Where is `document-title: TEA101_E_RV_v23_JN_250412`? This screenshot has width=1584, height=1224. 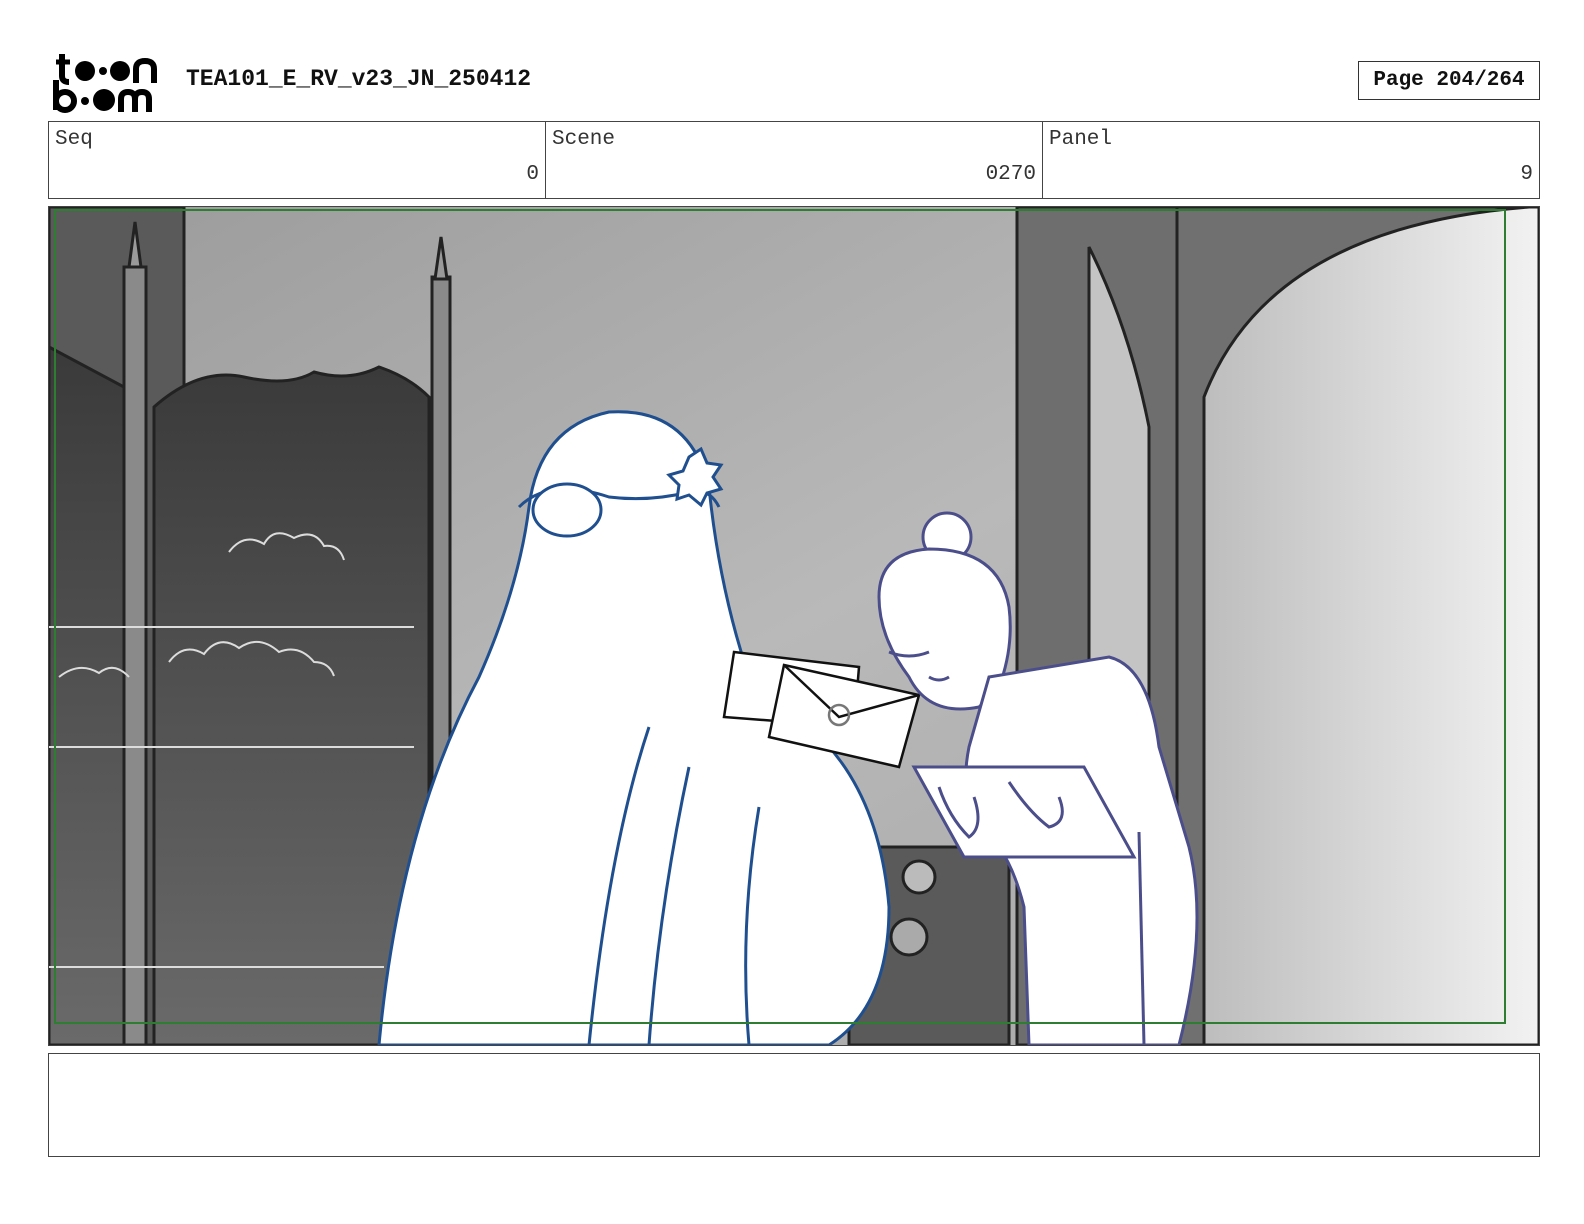
document-title: TEA101_E_RV_v23_JN_250412 is located at coordinates (359, 79).